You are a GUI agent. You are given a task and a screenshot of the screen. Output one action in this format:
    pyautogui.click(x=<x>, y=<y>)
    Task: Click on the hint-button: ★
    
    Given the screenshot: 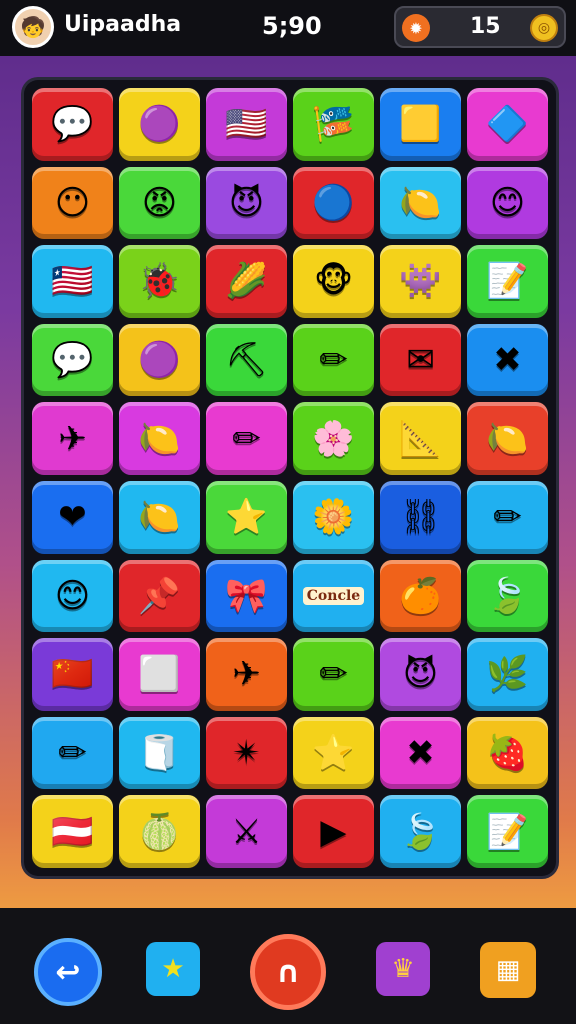 What is the action you would take?
    pyautogui.click(x=173, y=969)
    